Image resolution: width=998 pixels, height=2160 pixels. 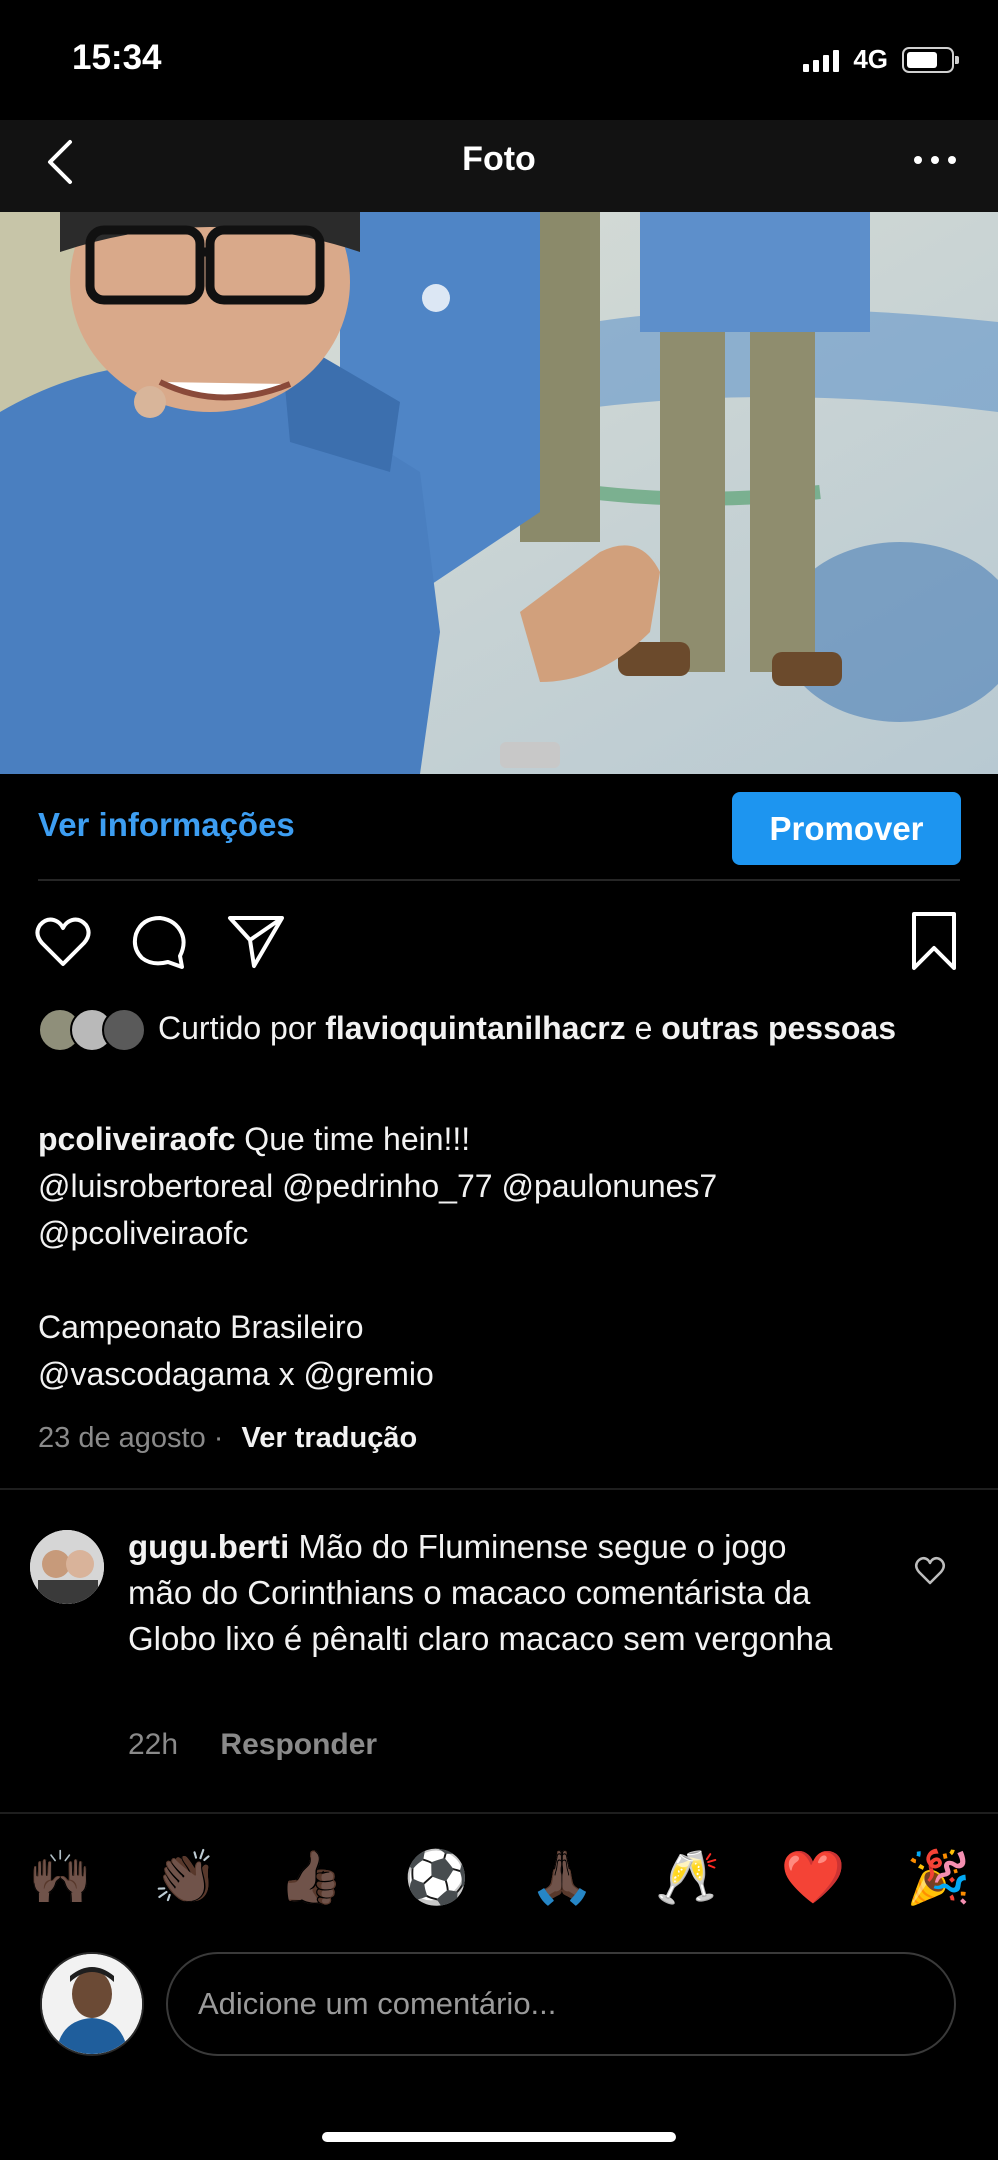 I want to click on emoji-raising-hands: 🙌🏿, so click(x=60, y=1878).